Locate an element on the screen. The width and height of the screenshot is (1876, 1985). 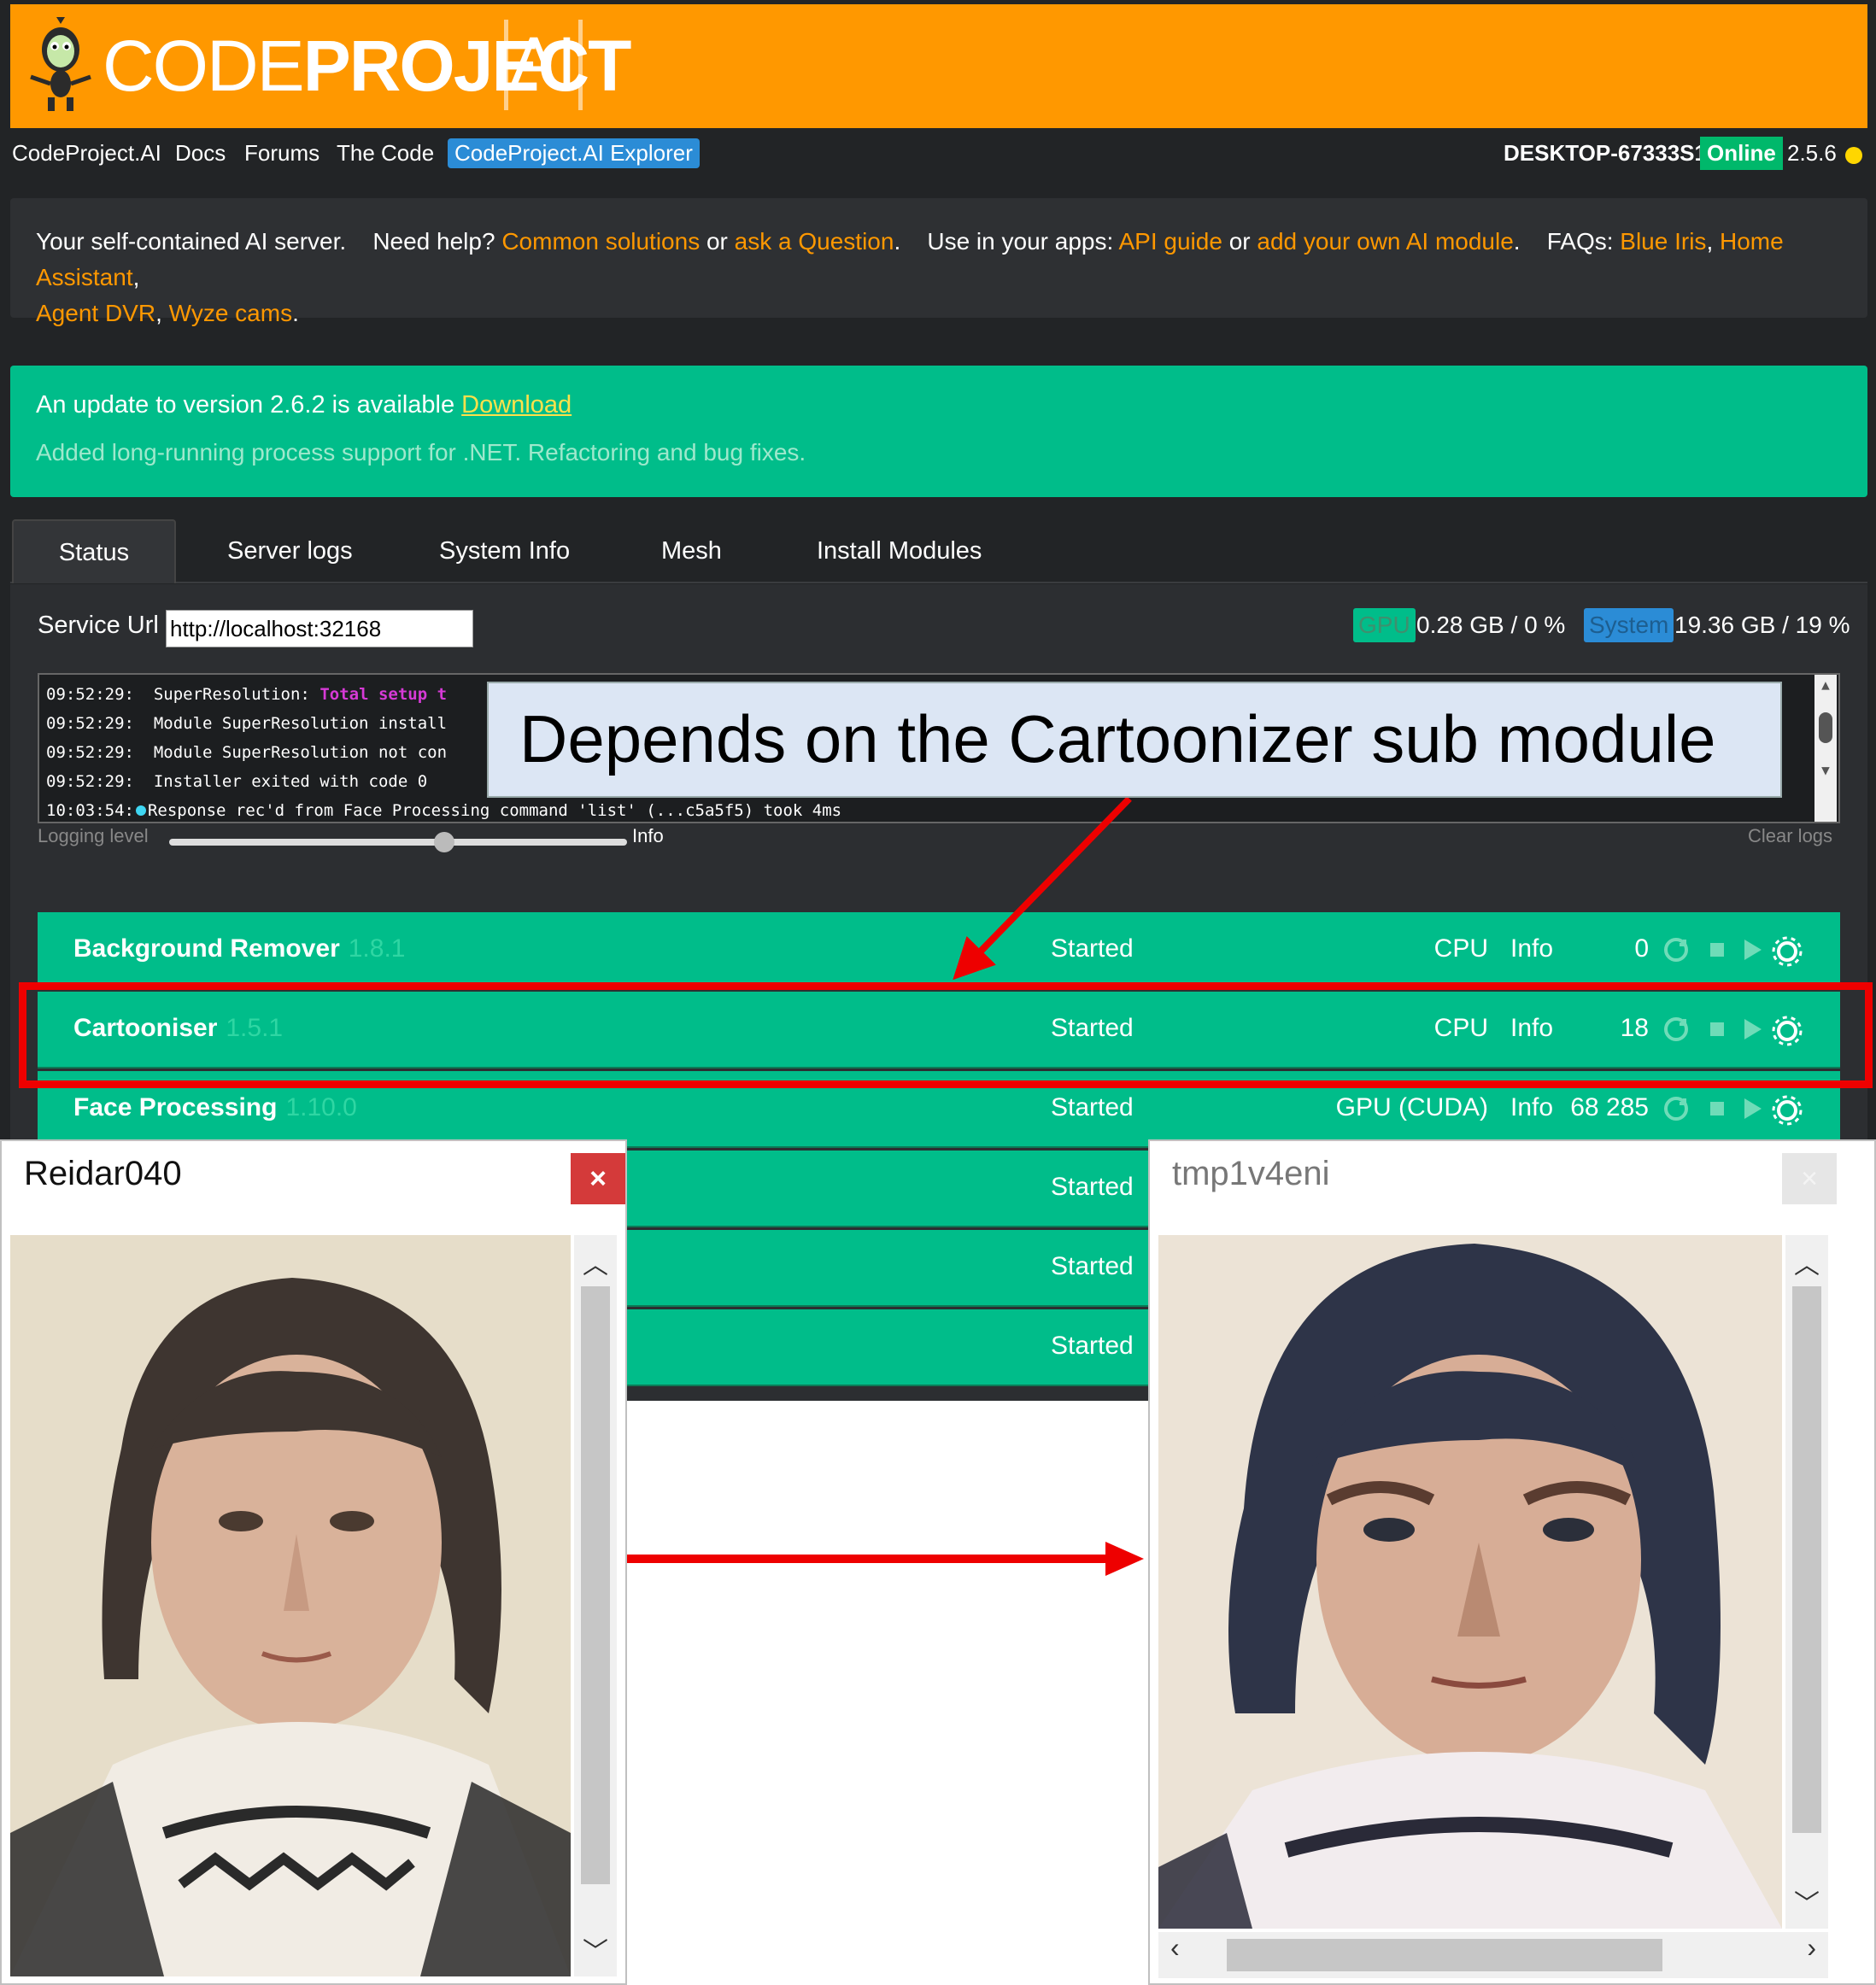
link-common-solutions: Common solutions is located at coordinates (600, 242).